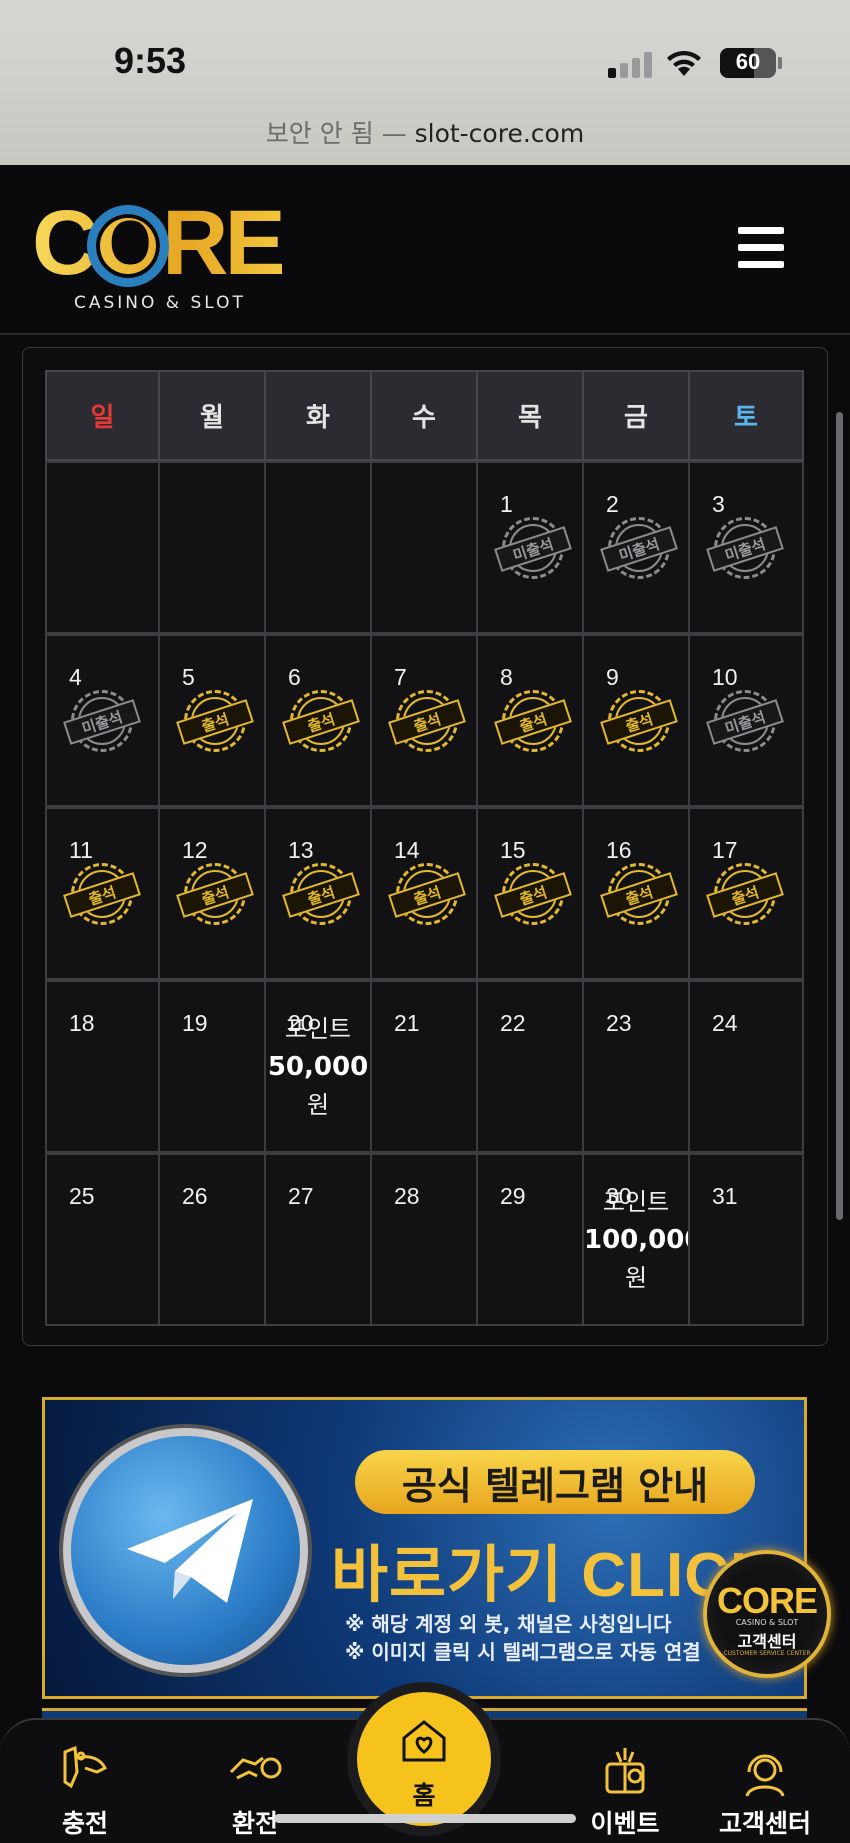  I want to click on battery-level: 60, so click(748, 61).